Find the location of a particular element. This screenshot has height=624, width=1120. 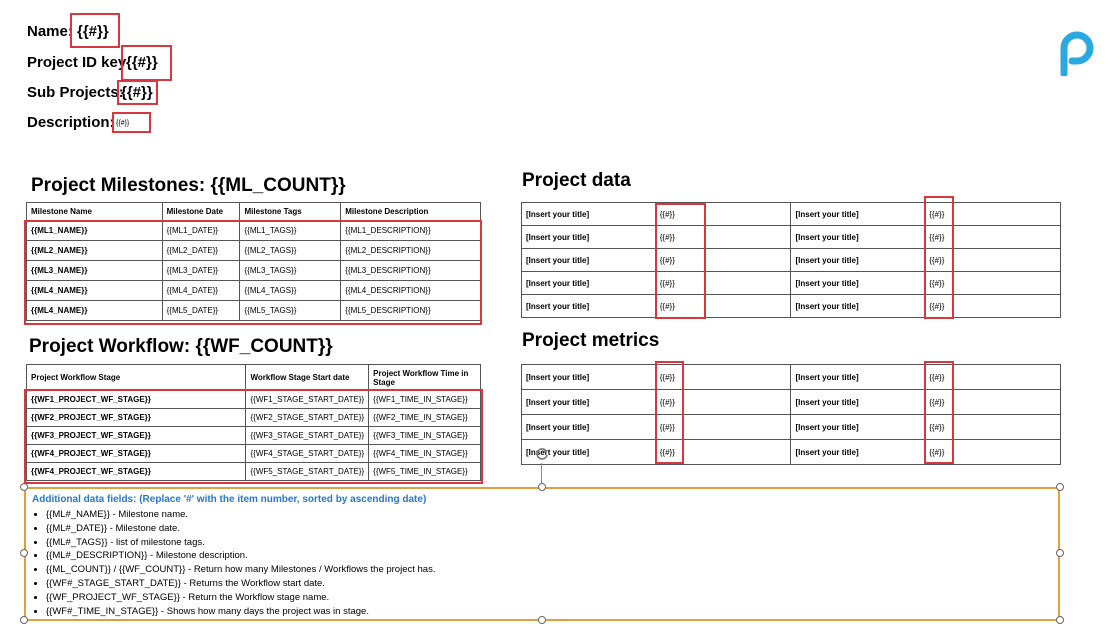

column-header: Milestone Tags is located at coordinates (290, 211).